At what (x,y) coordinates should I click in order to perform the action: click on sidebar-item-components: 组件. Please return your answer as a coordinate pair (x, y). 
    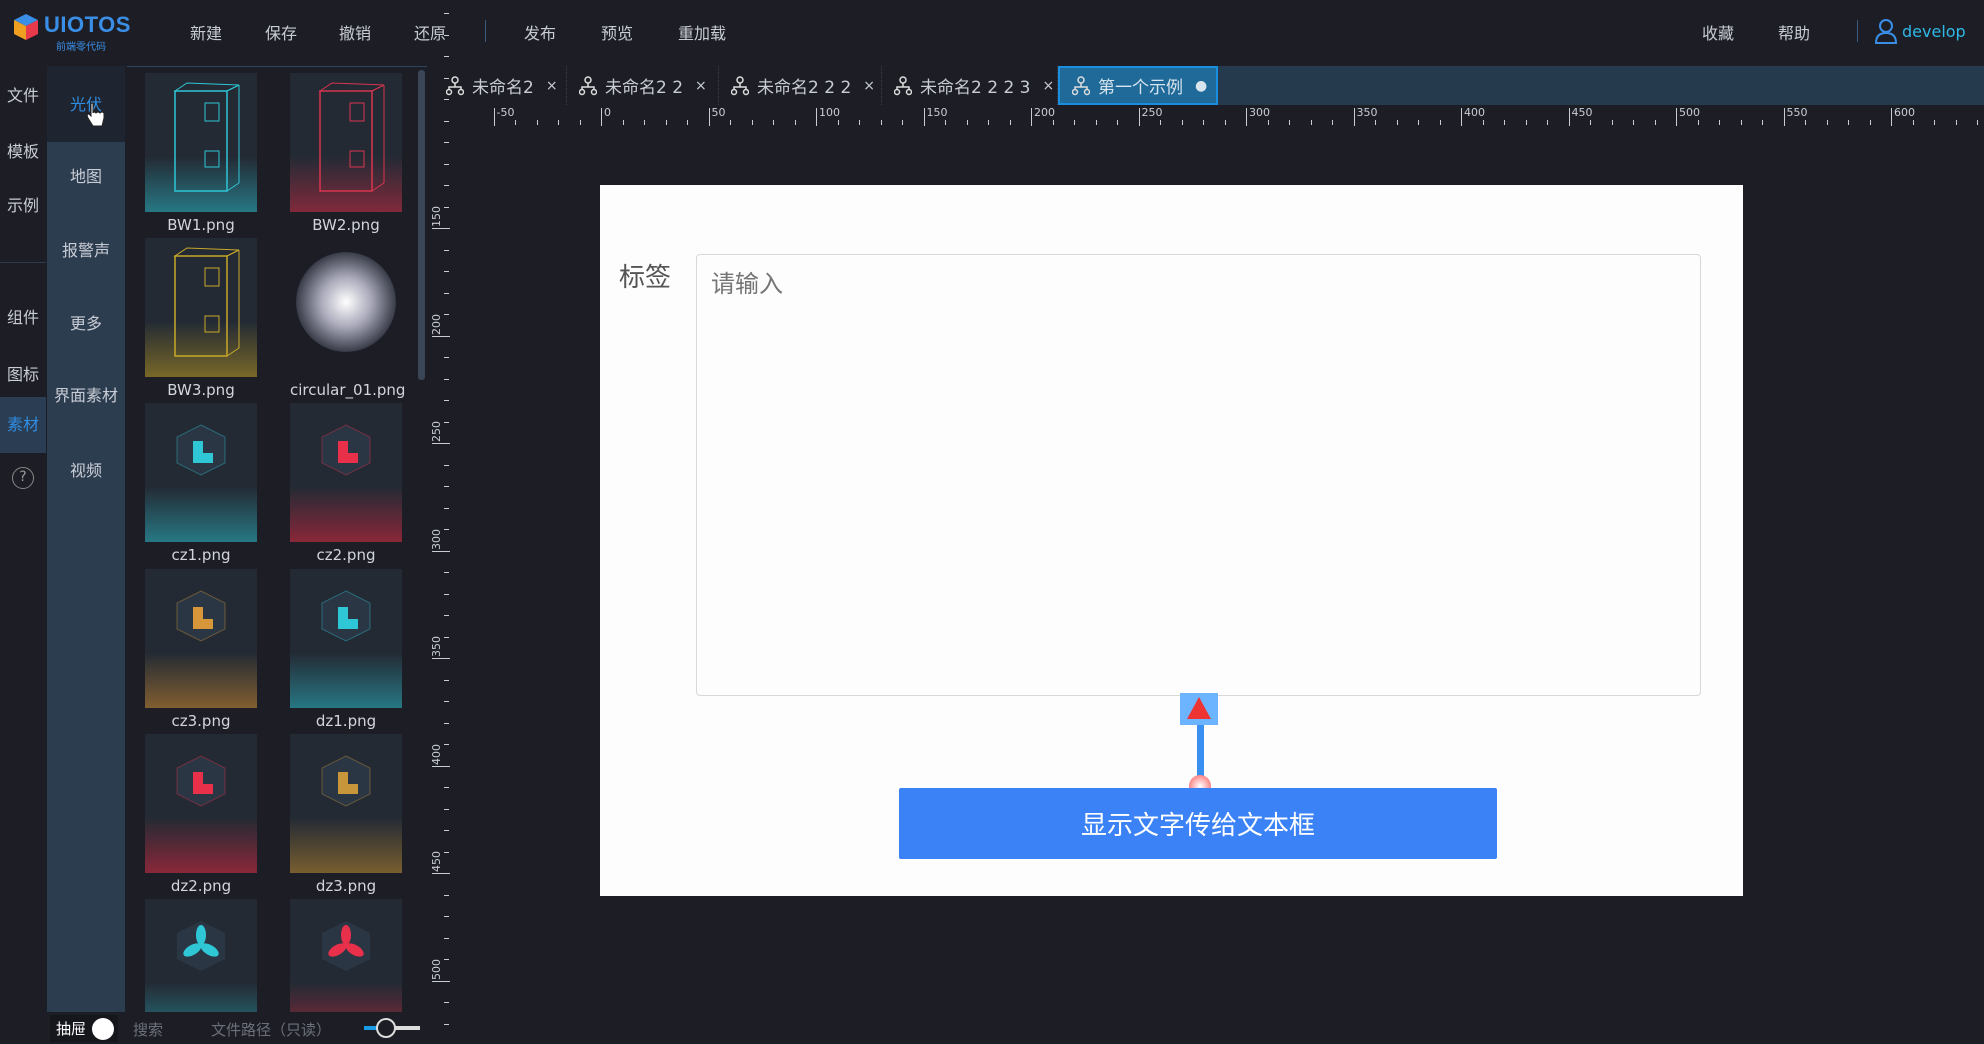
    Looking at the image, I should click on (23, 316).